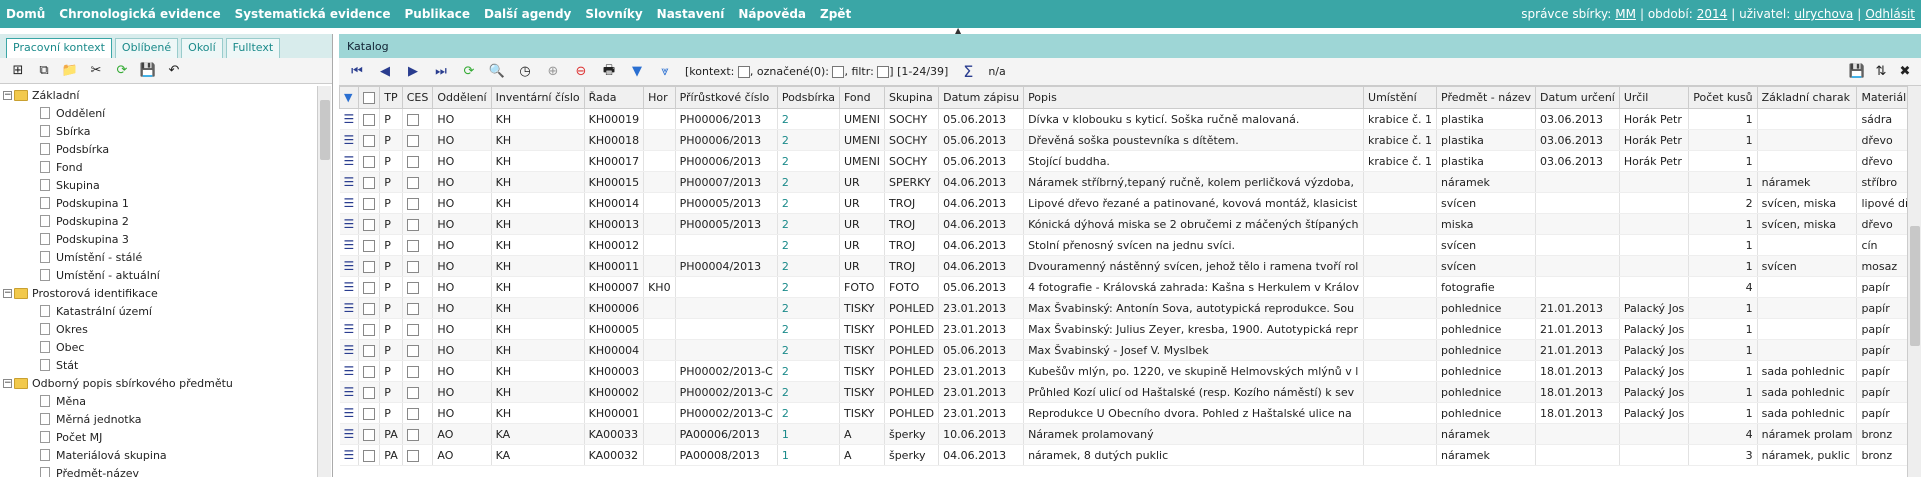  Describe the element at coordinates (525, 72) in the screenshot. I see `clock-icon: ◷` at that location.